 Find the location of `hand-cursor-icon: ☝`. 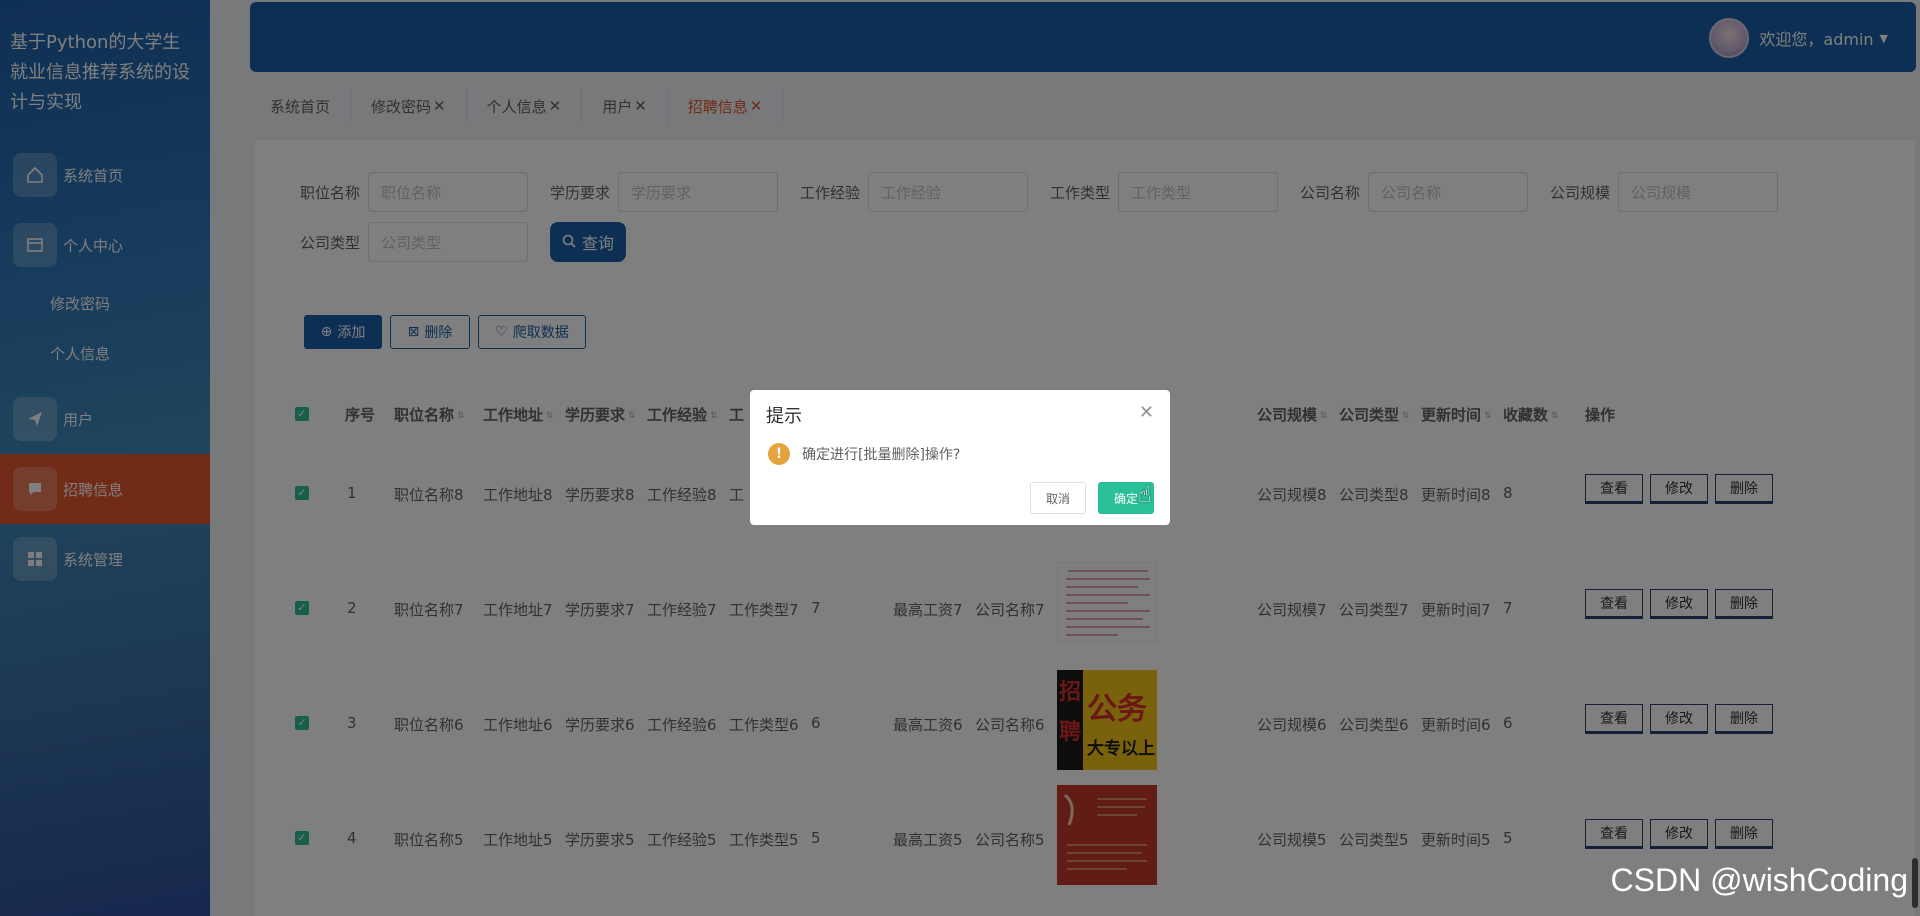

hand-cursor-icon: ☝ is located at coordinates (1145, 495).